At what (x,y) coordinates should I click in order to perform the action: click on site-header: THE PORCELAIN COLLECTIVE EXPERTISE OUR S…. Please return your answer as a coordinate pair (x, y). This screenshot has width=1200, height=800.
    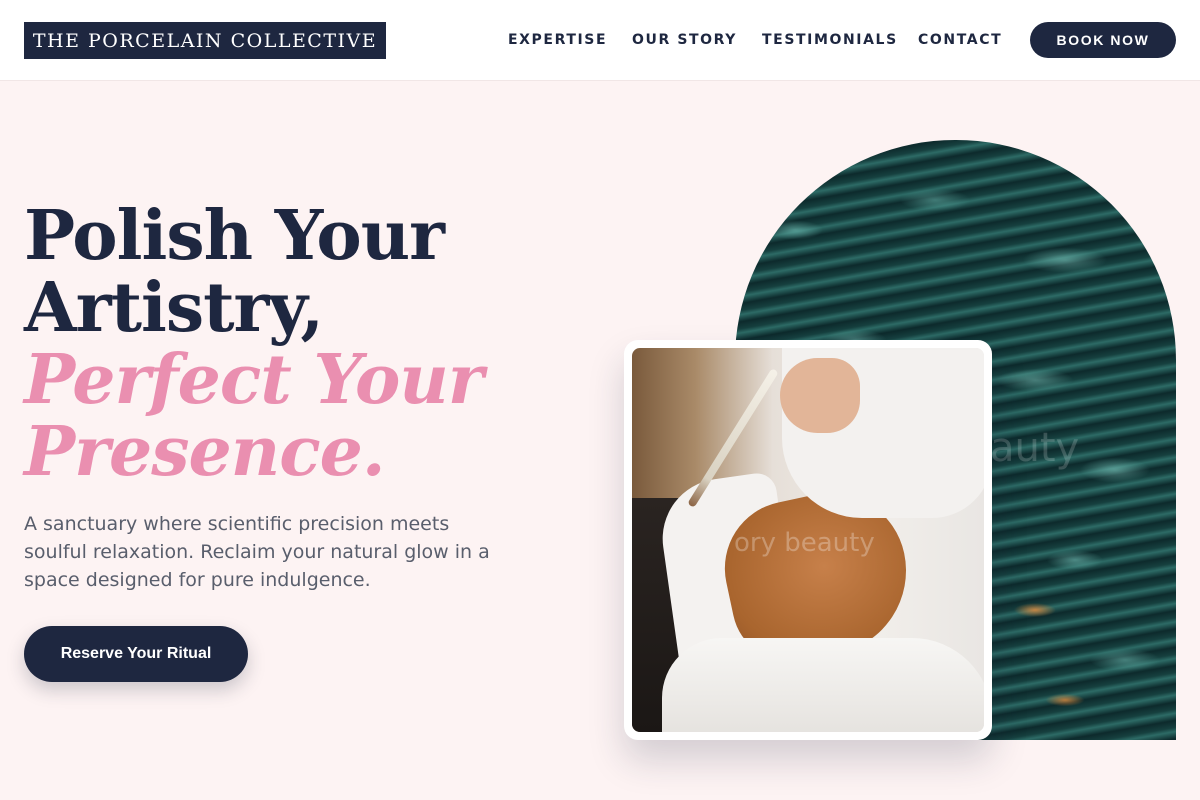
    Looking at the image, I should click on (600, 40).